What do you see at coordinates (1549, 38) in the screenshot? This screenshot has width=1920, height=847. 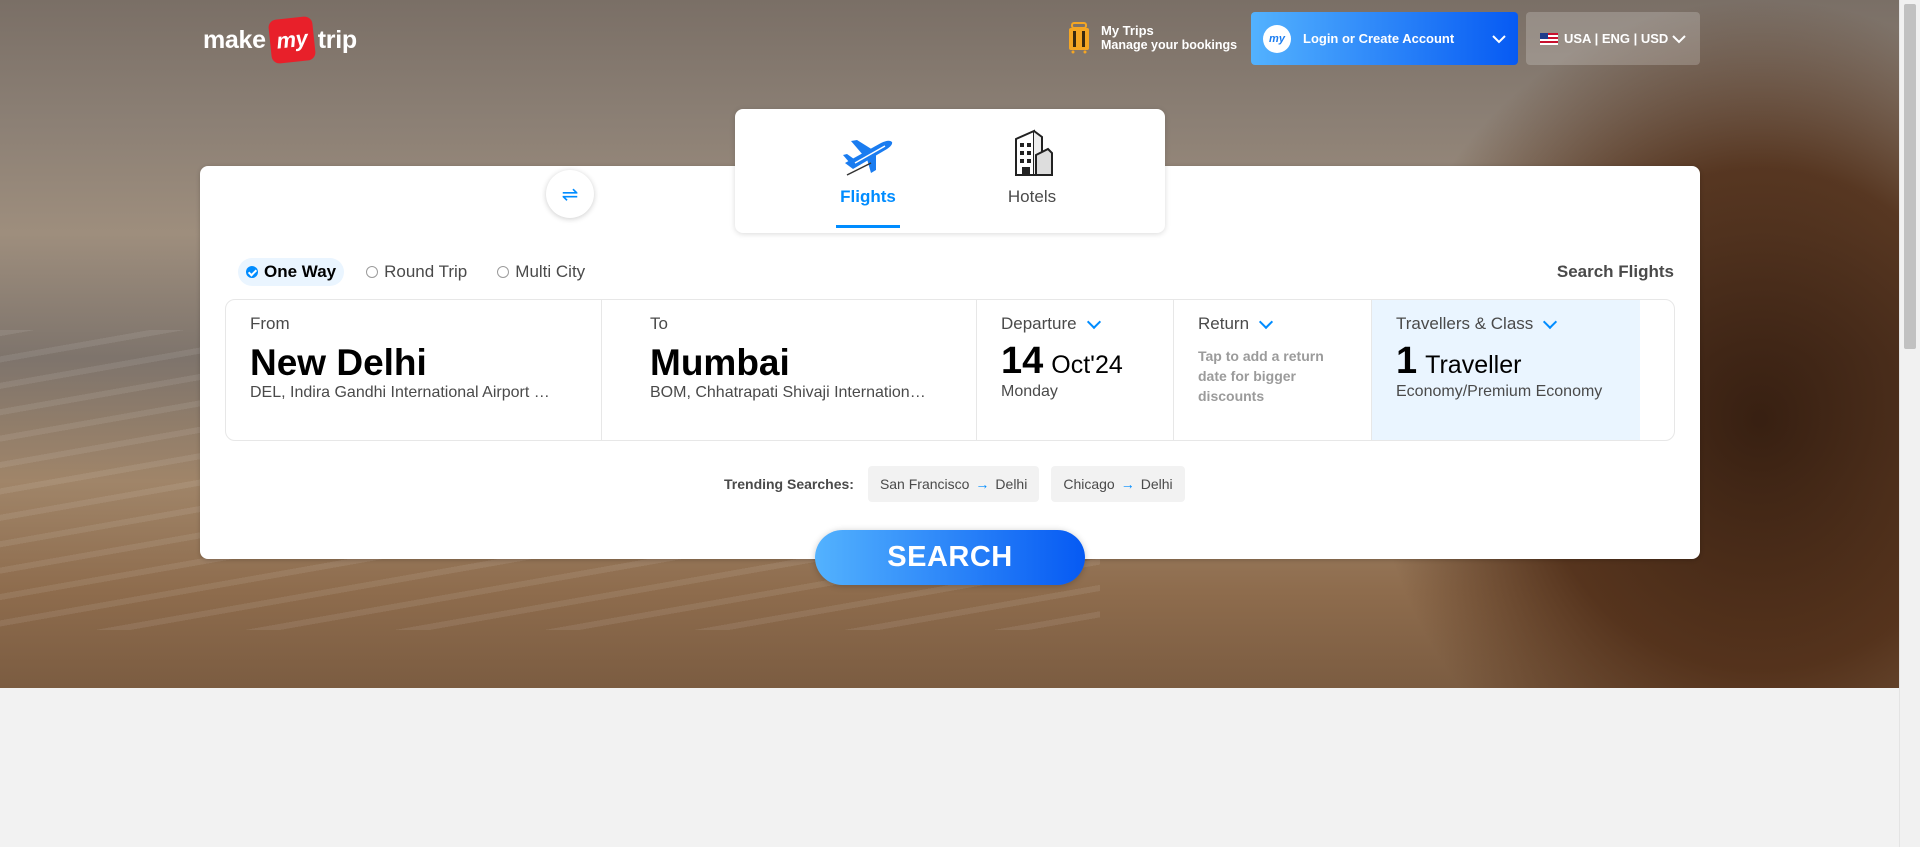 I see `us-flag-icon` at bounding box center [1549, 38].